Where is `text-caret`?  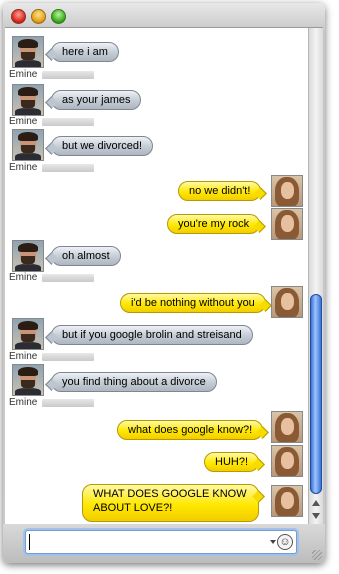
text-caret is located at coordinates (29, 542).